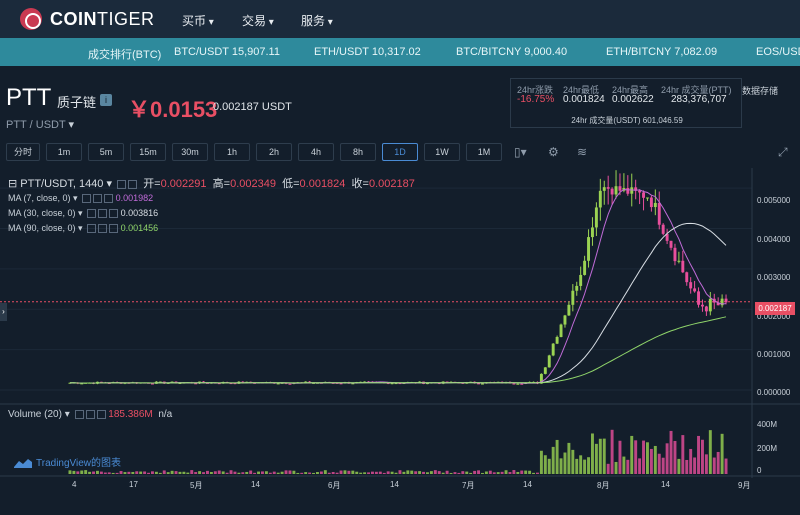  What do you see at coordinates (3, 312) in the screenshot?
I see `side-collapse-handle: ›` at bounding box center [3, 312].